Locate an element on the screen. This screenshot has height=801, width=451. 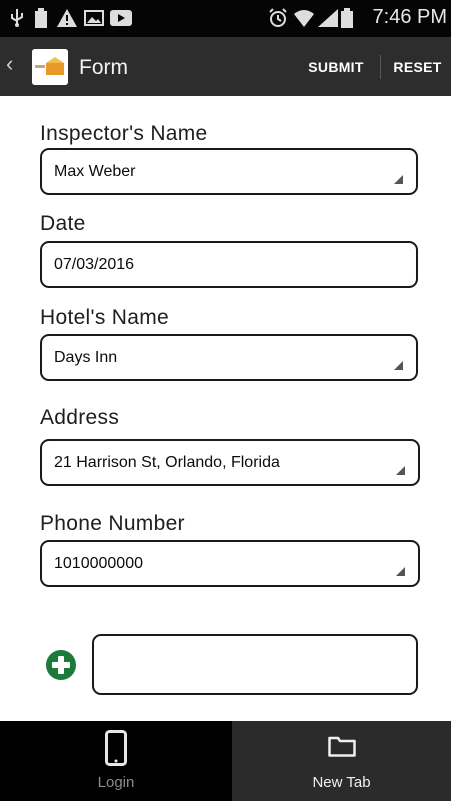
tab-login: Login is located at coordinates (116, 761).